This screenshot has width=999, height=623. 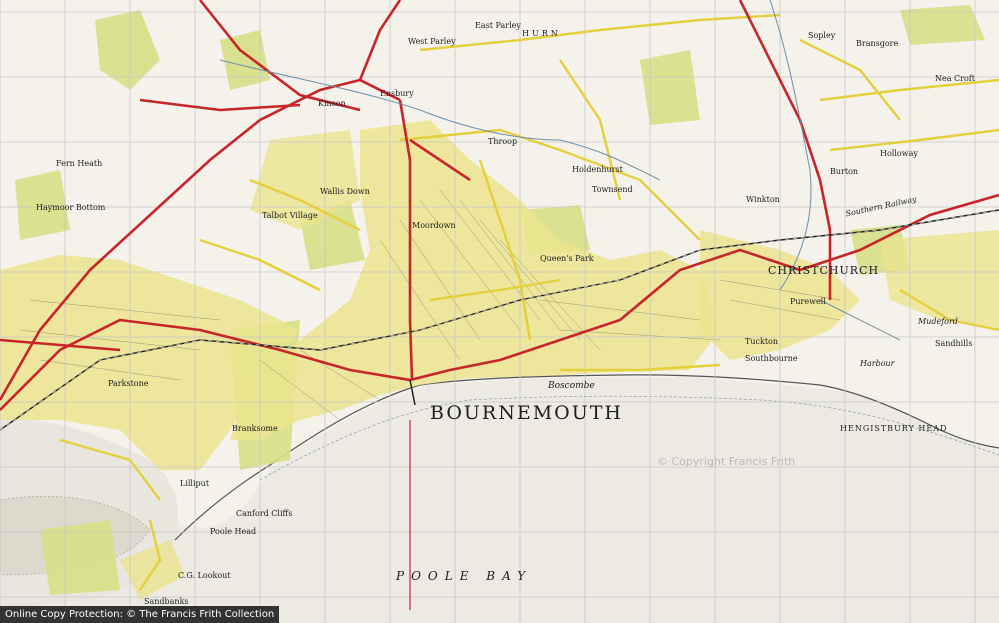 I want to click on label-throop: Throop, so click(x=503, y=141).